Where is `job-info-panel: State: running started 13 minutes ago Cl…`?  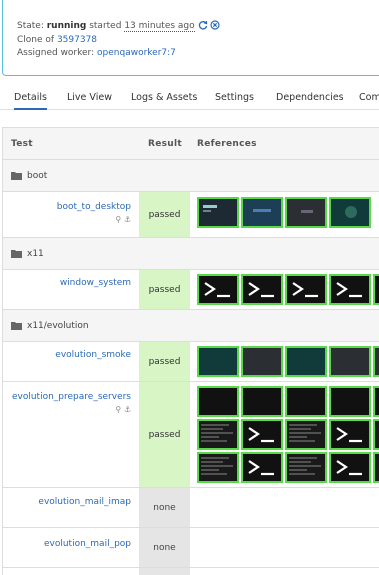 job-info-panel: State: running started 13 minutes ago Cl… is located at coordinates (190, 38).